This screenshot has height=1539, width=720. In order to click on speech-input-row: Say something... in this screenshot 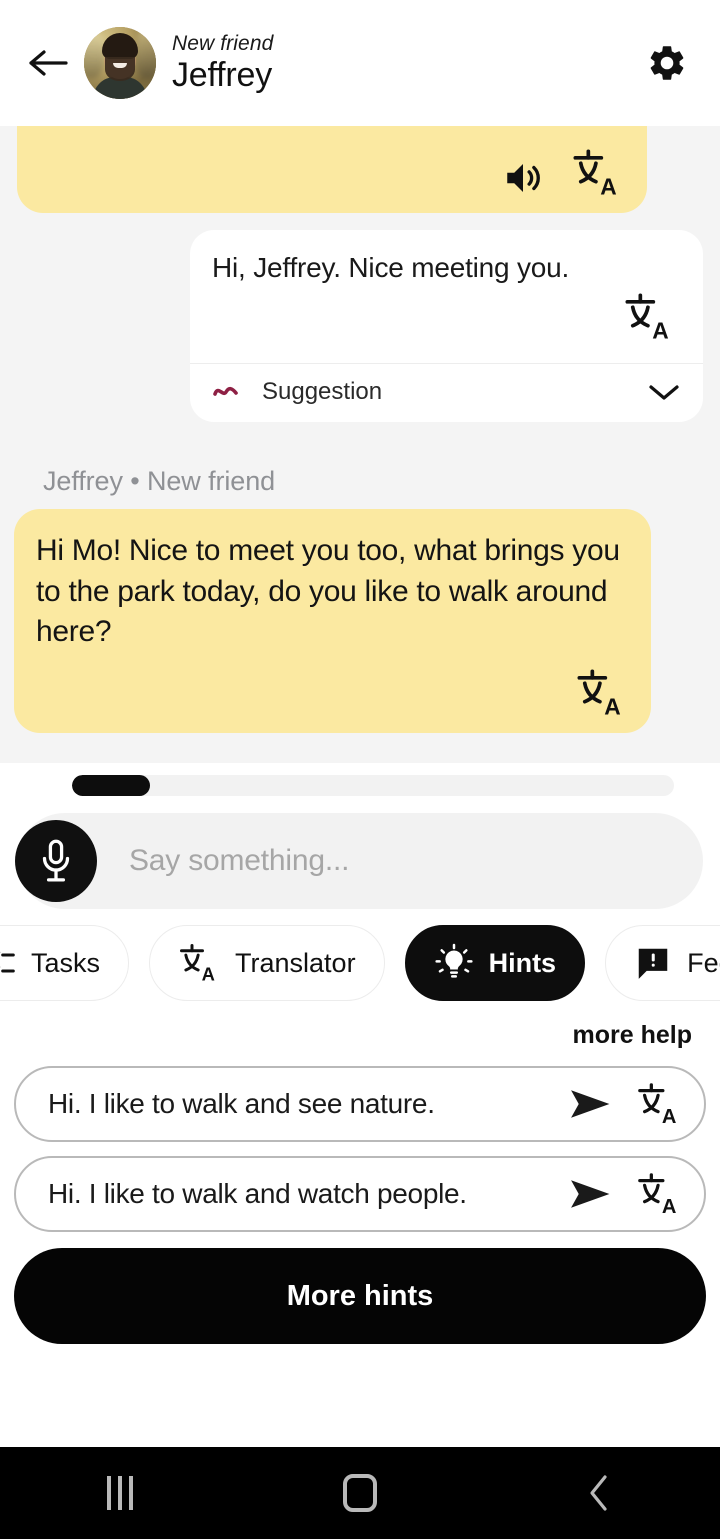, I will do `click(359, 861)`.